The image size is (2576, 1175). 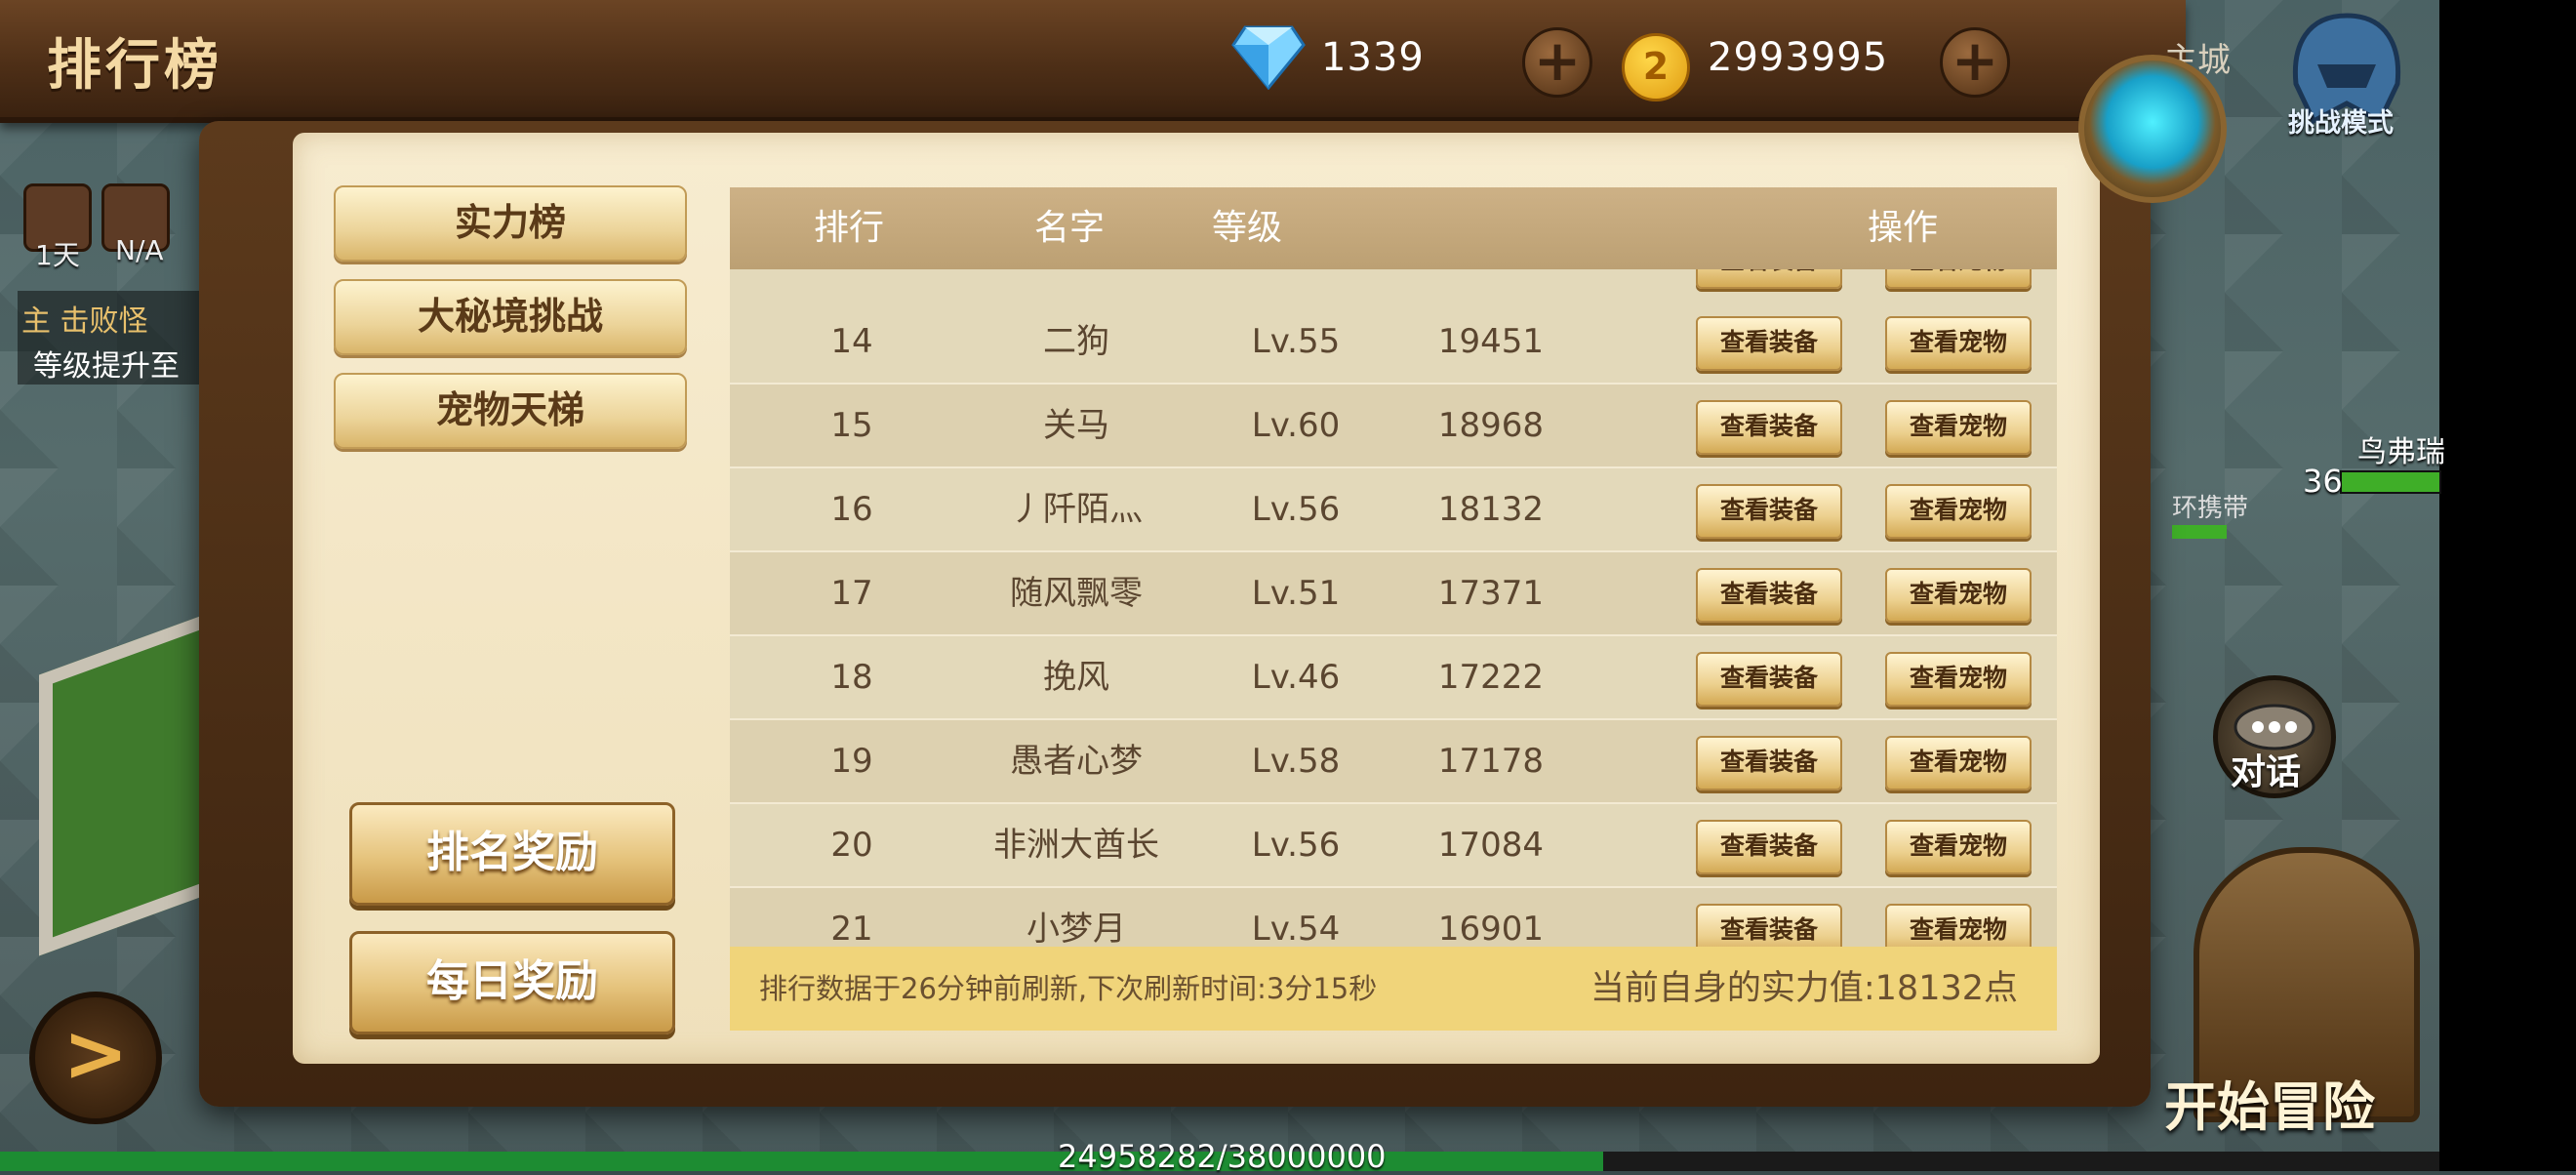 I want to click on power-cell: 17222, so click(x=1491, y=677).